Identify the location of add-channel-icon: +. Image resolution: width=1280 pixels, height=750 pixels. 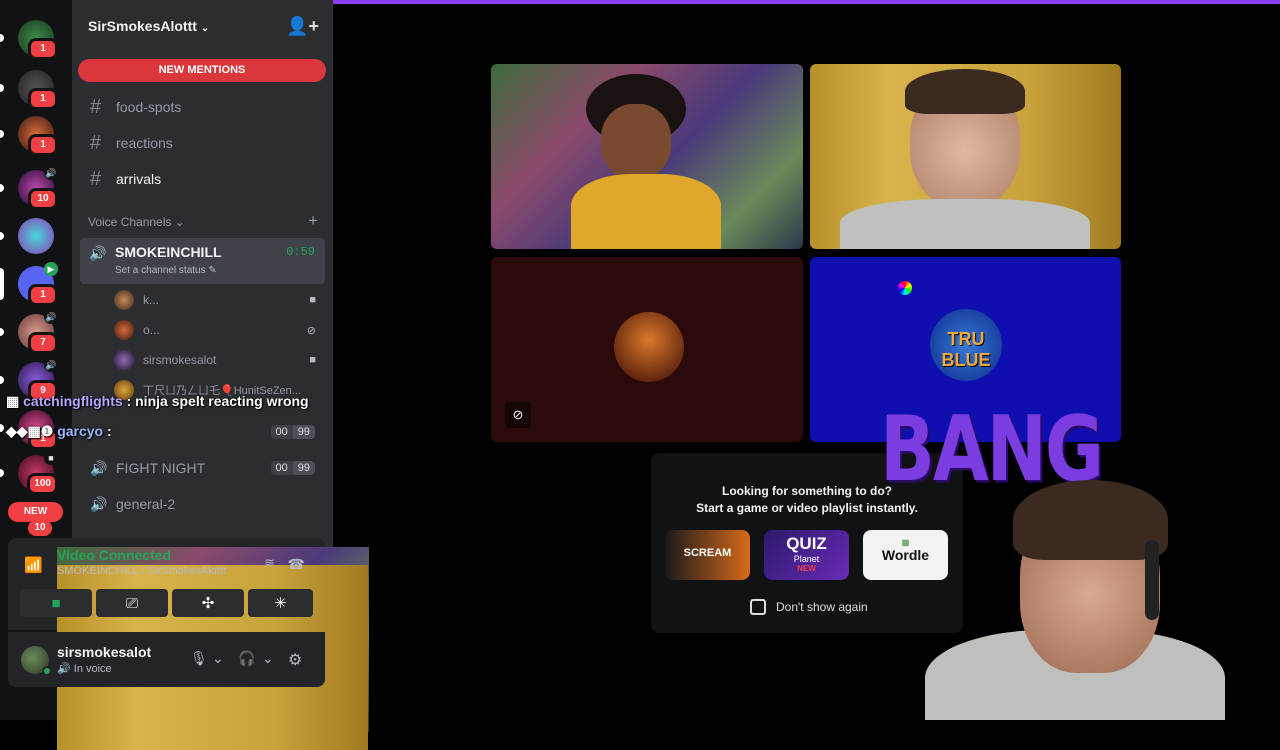
(313, 221).